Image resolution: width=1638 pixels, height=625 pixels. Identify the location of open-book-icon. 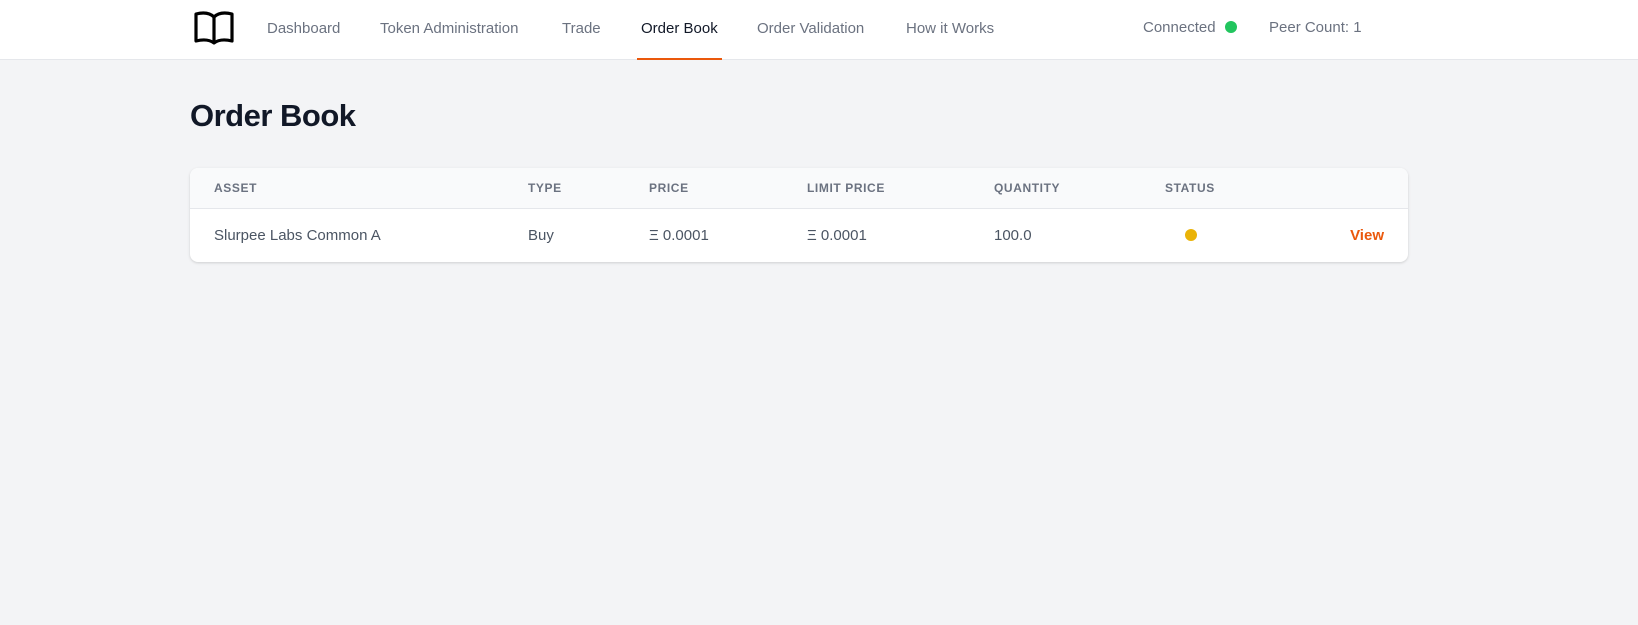
(214, 28).